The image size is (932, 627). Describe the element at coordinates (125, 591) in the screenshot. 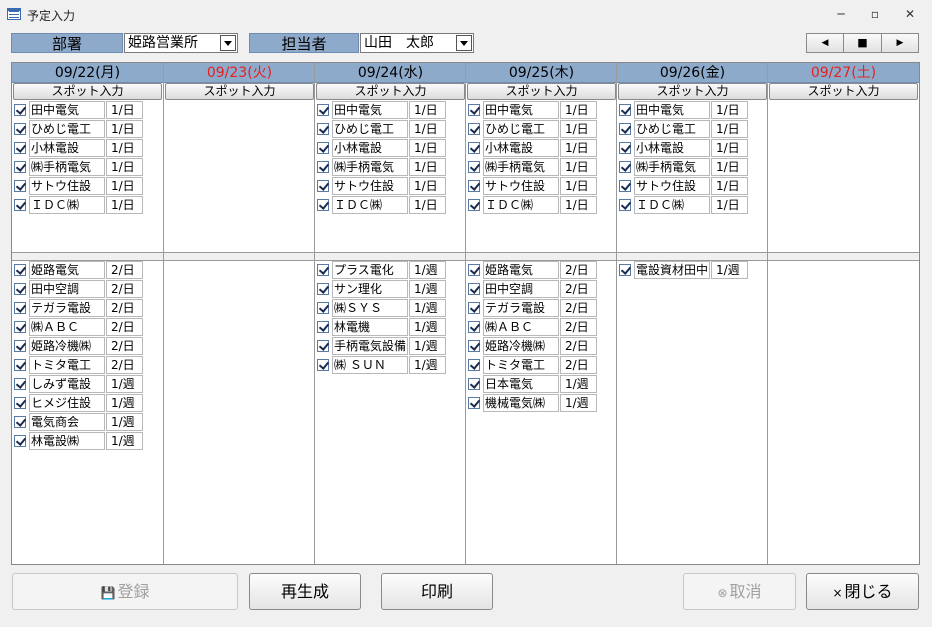

I see `register-button: 💾 登録` at that location.